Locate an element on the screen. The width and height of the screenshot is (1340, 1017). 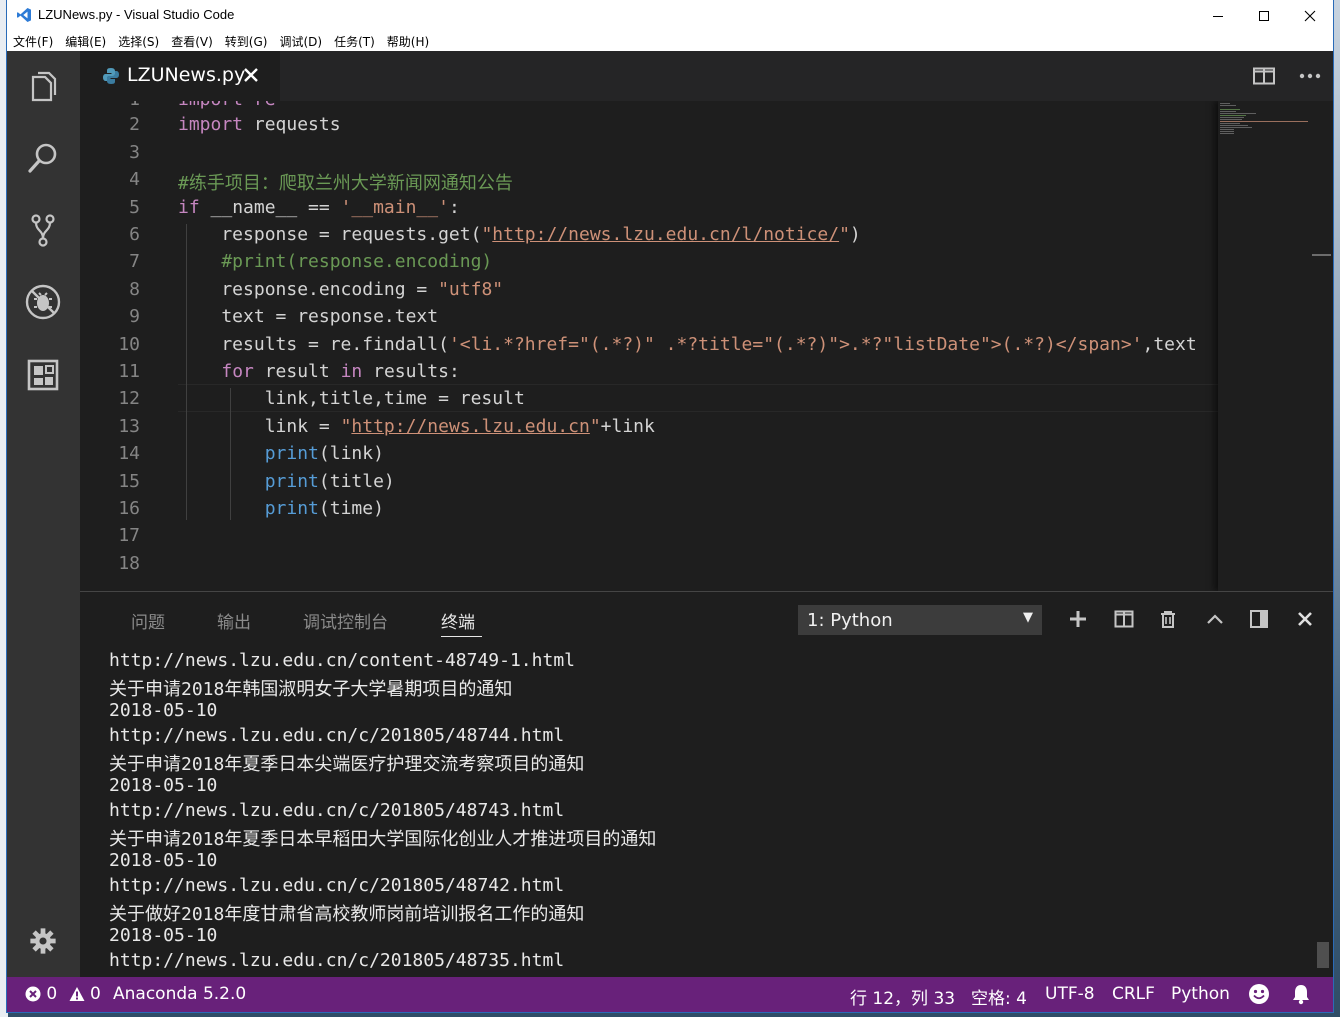
menu-tasks: 任务(T) is located at coordinates (354, 41).